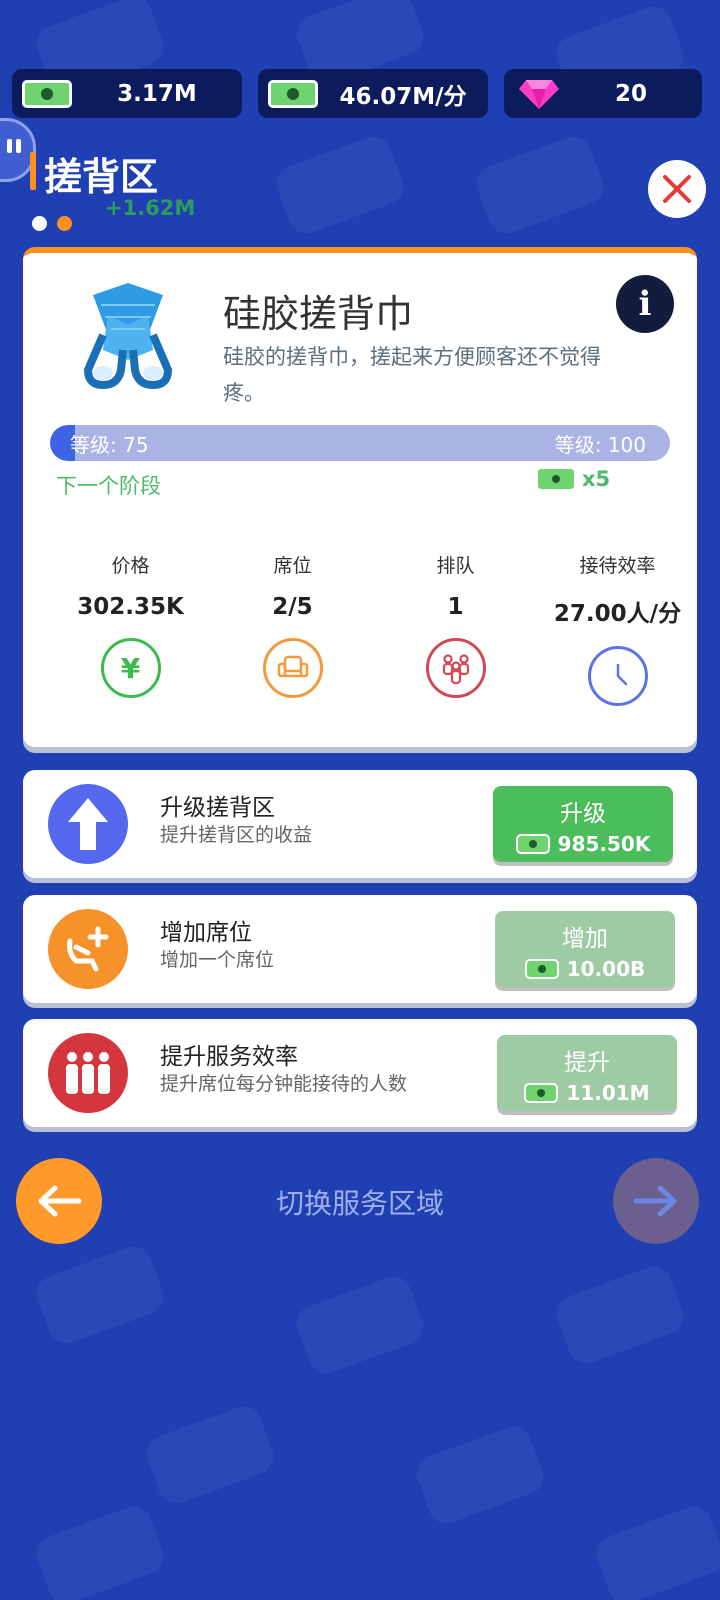  Describe the element at coordinates (455, 668) in the screenshot. I see `queue-people-icon` at that location.